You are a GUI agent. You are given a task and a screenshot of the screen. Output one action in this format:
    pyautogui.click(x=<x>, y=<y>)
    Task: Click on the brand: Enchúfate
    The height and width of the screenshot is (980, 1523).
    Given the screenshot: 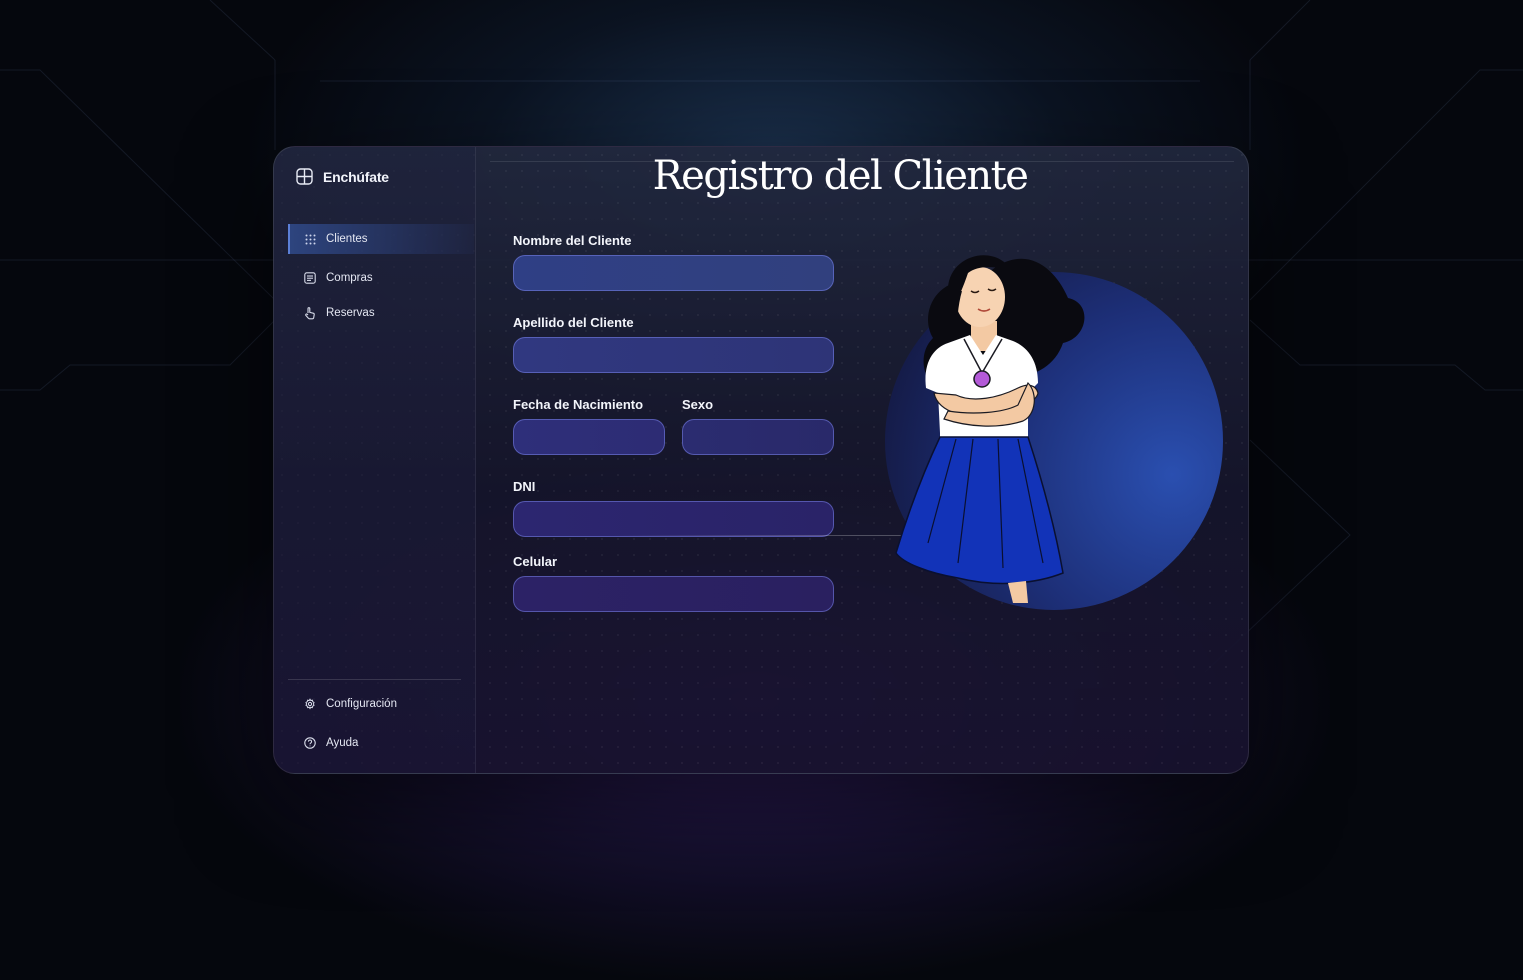 What is the action you would take?
    pyautogui.click(x=342, y=176)
    